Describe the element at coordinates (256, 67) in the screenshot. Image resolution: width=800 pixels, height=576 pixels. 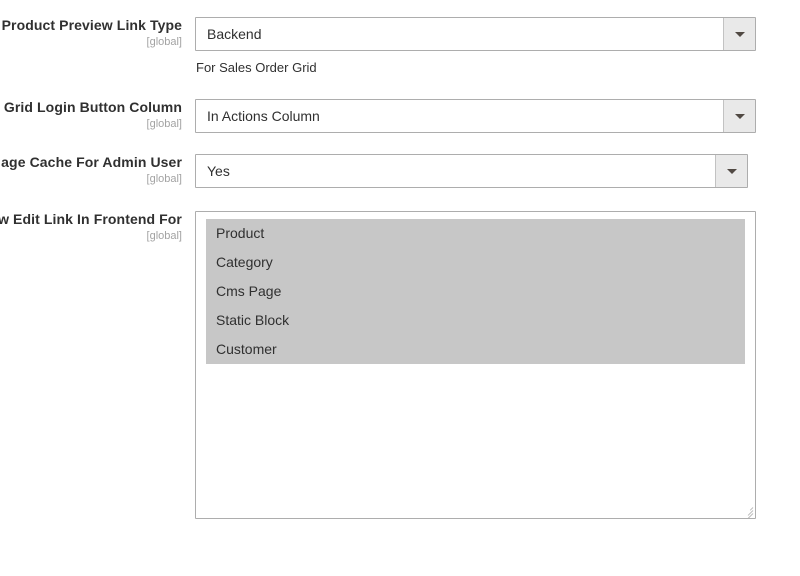
I see `field-note: For Sales Order Grid` at that location.